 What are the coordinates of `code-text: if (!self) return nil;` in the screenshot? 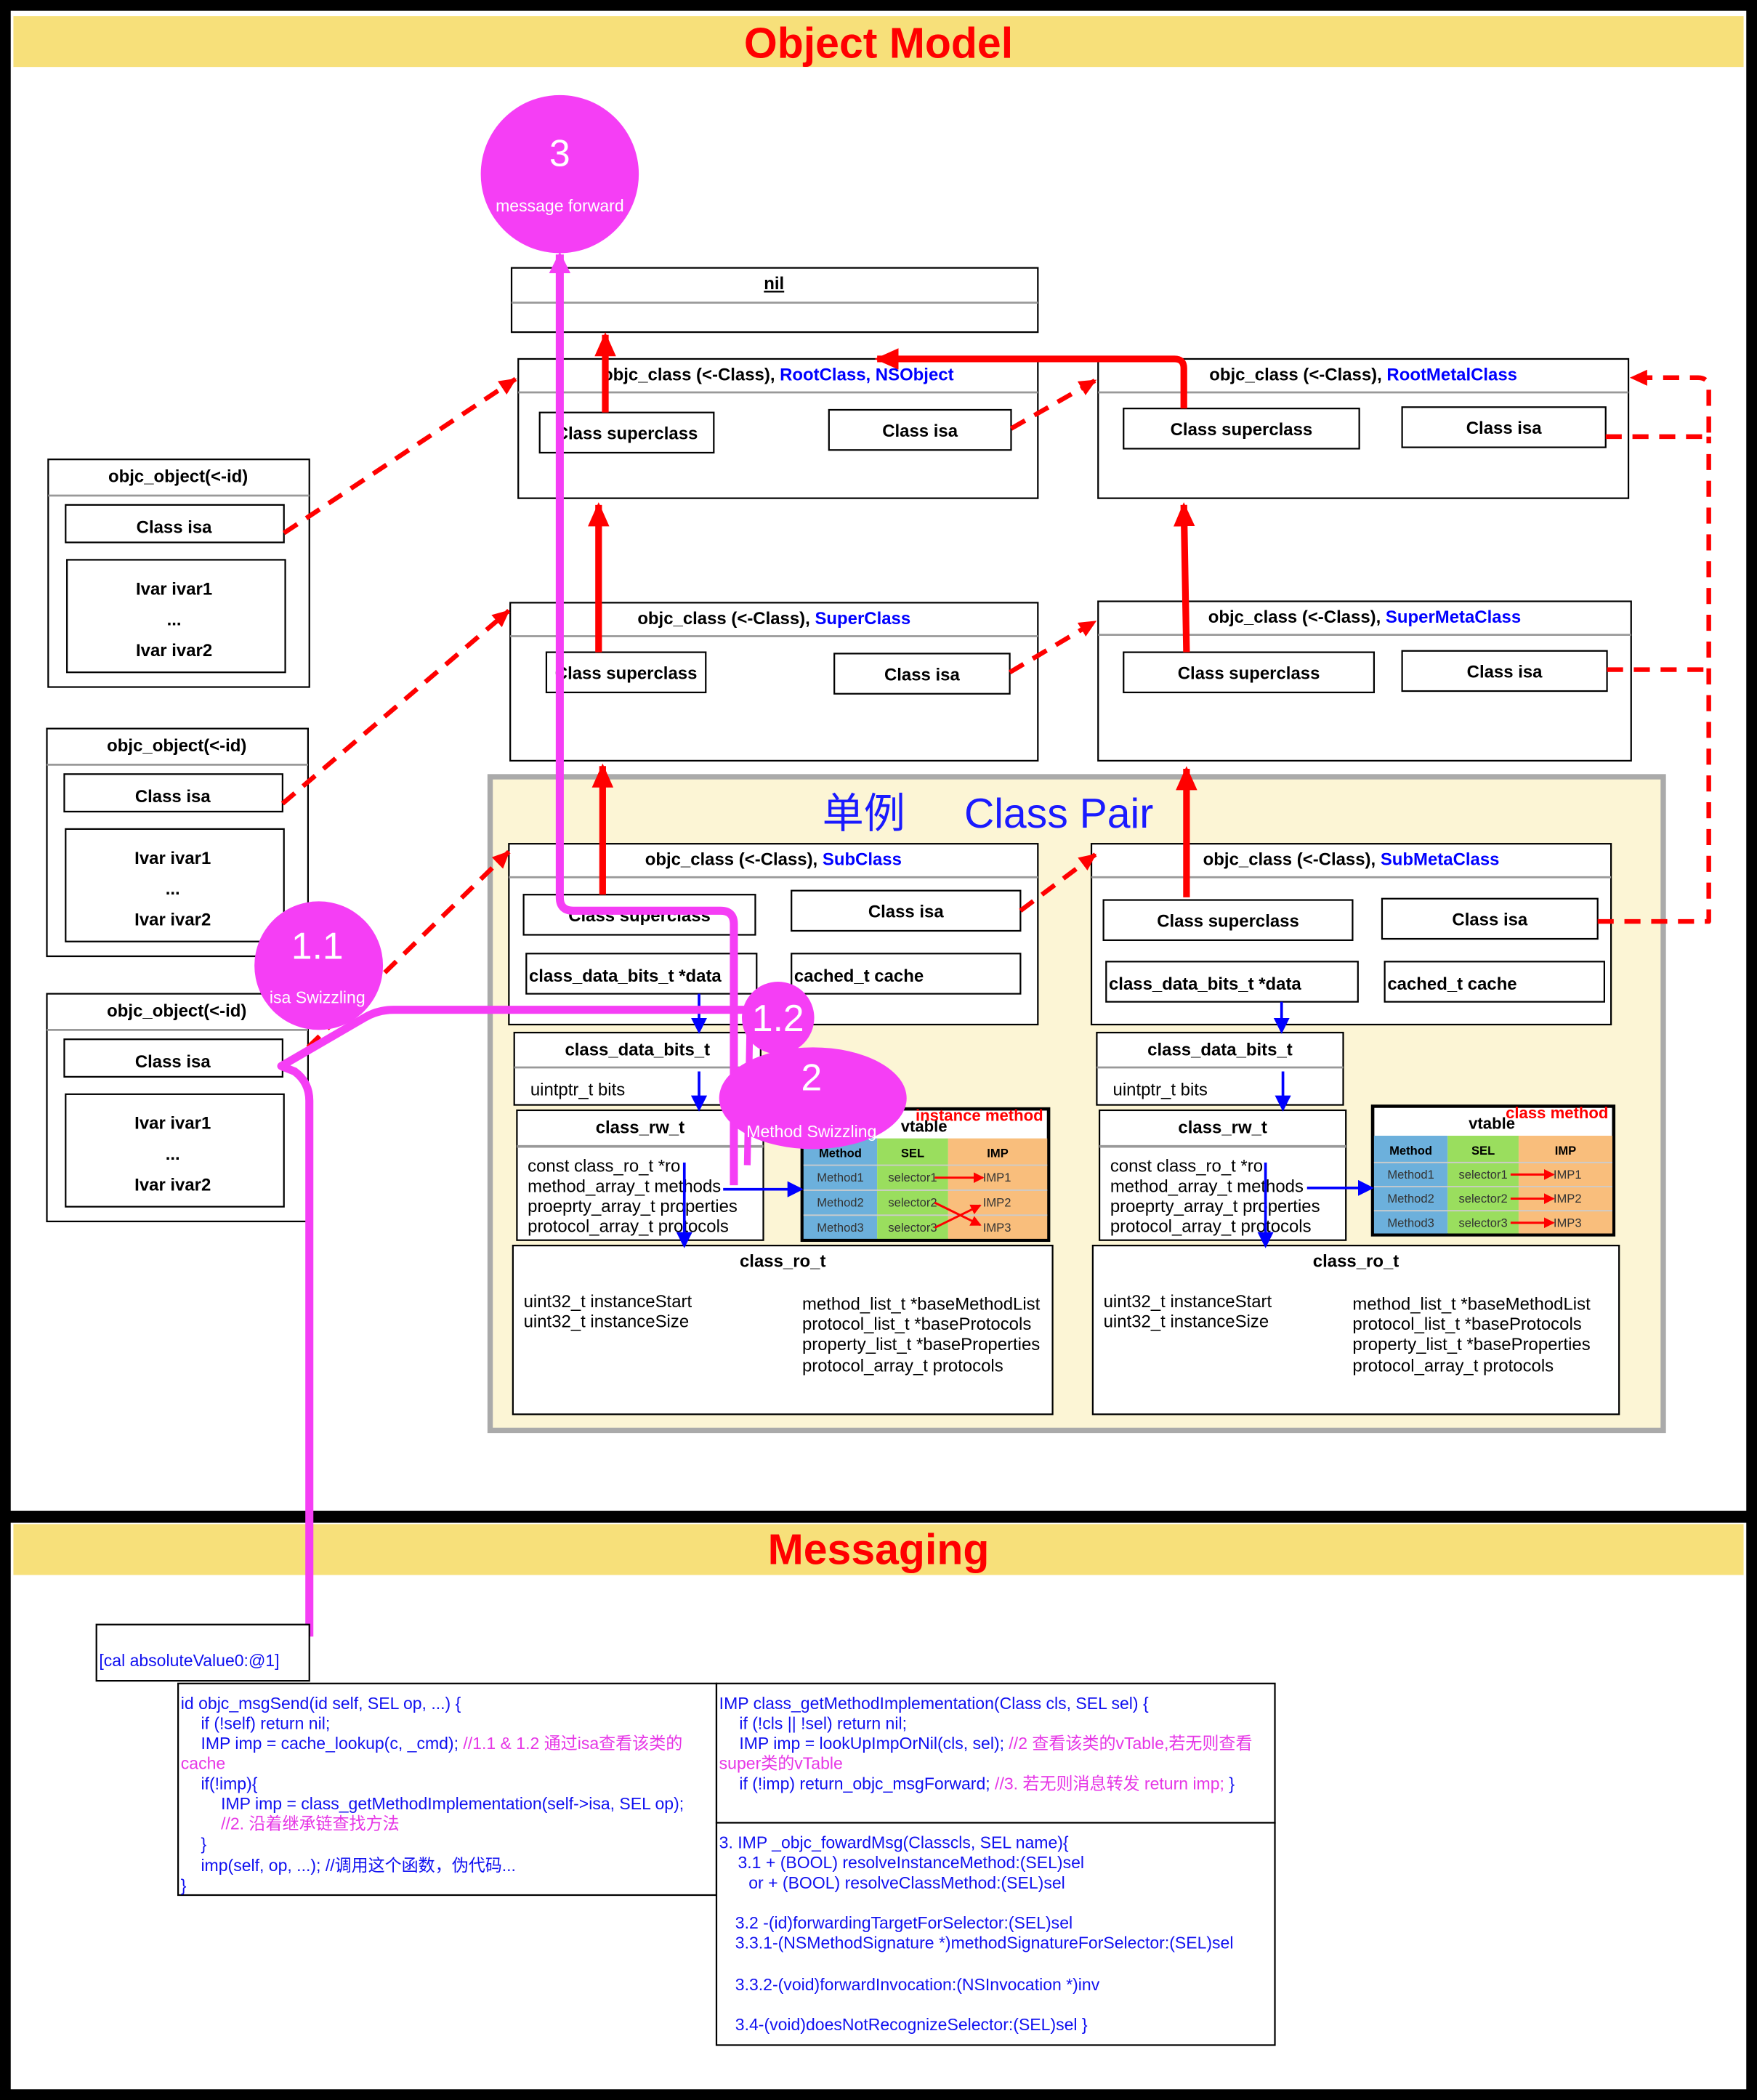 It's located at (265, 1723).